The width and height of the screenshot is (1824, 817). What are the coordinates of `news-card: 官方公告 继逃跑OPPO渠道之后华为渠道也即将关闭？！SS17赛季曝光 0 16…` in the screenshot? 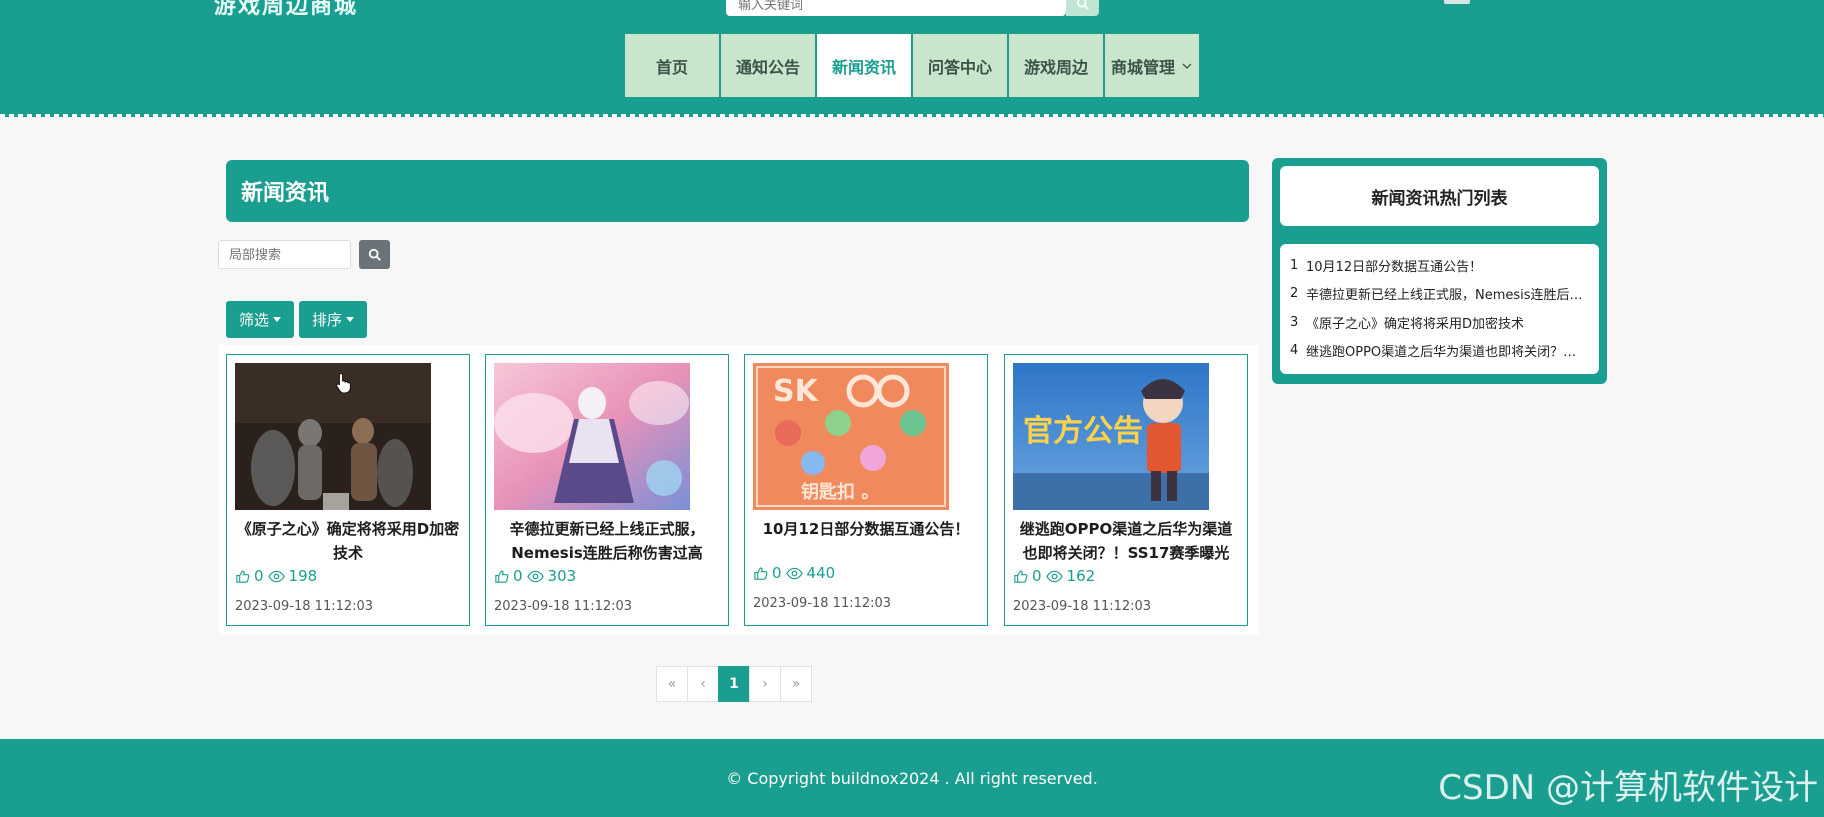 It's located at (1126, 490).